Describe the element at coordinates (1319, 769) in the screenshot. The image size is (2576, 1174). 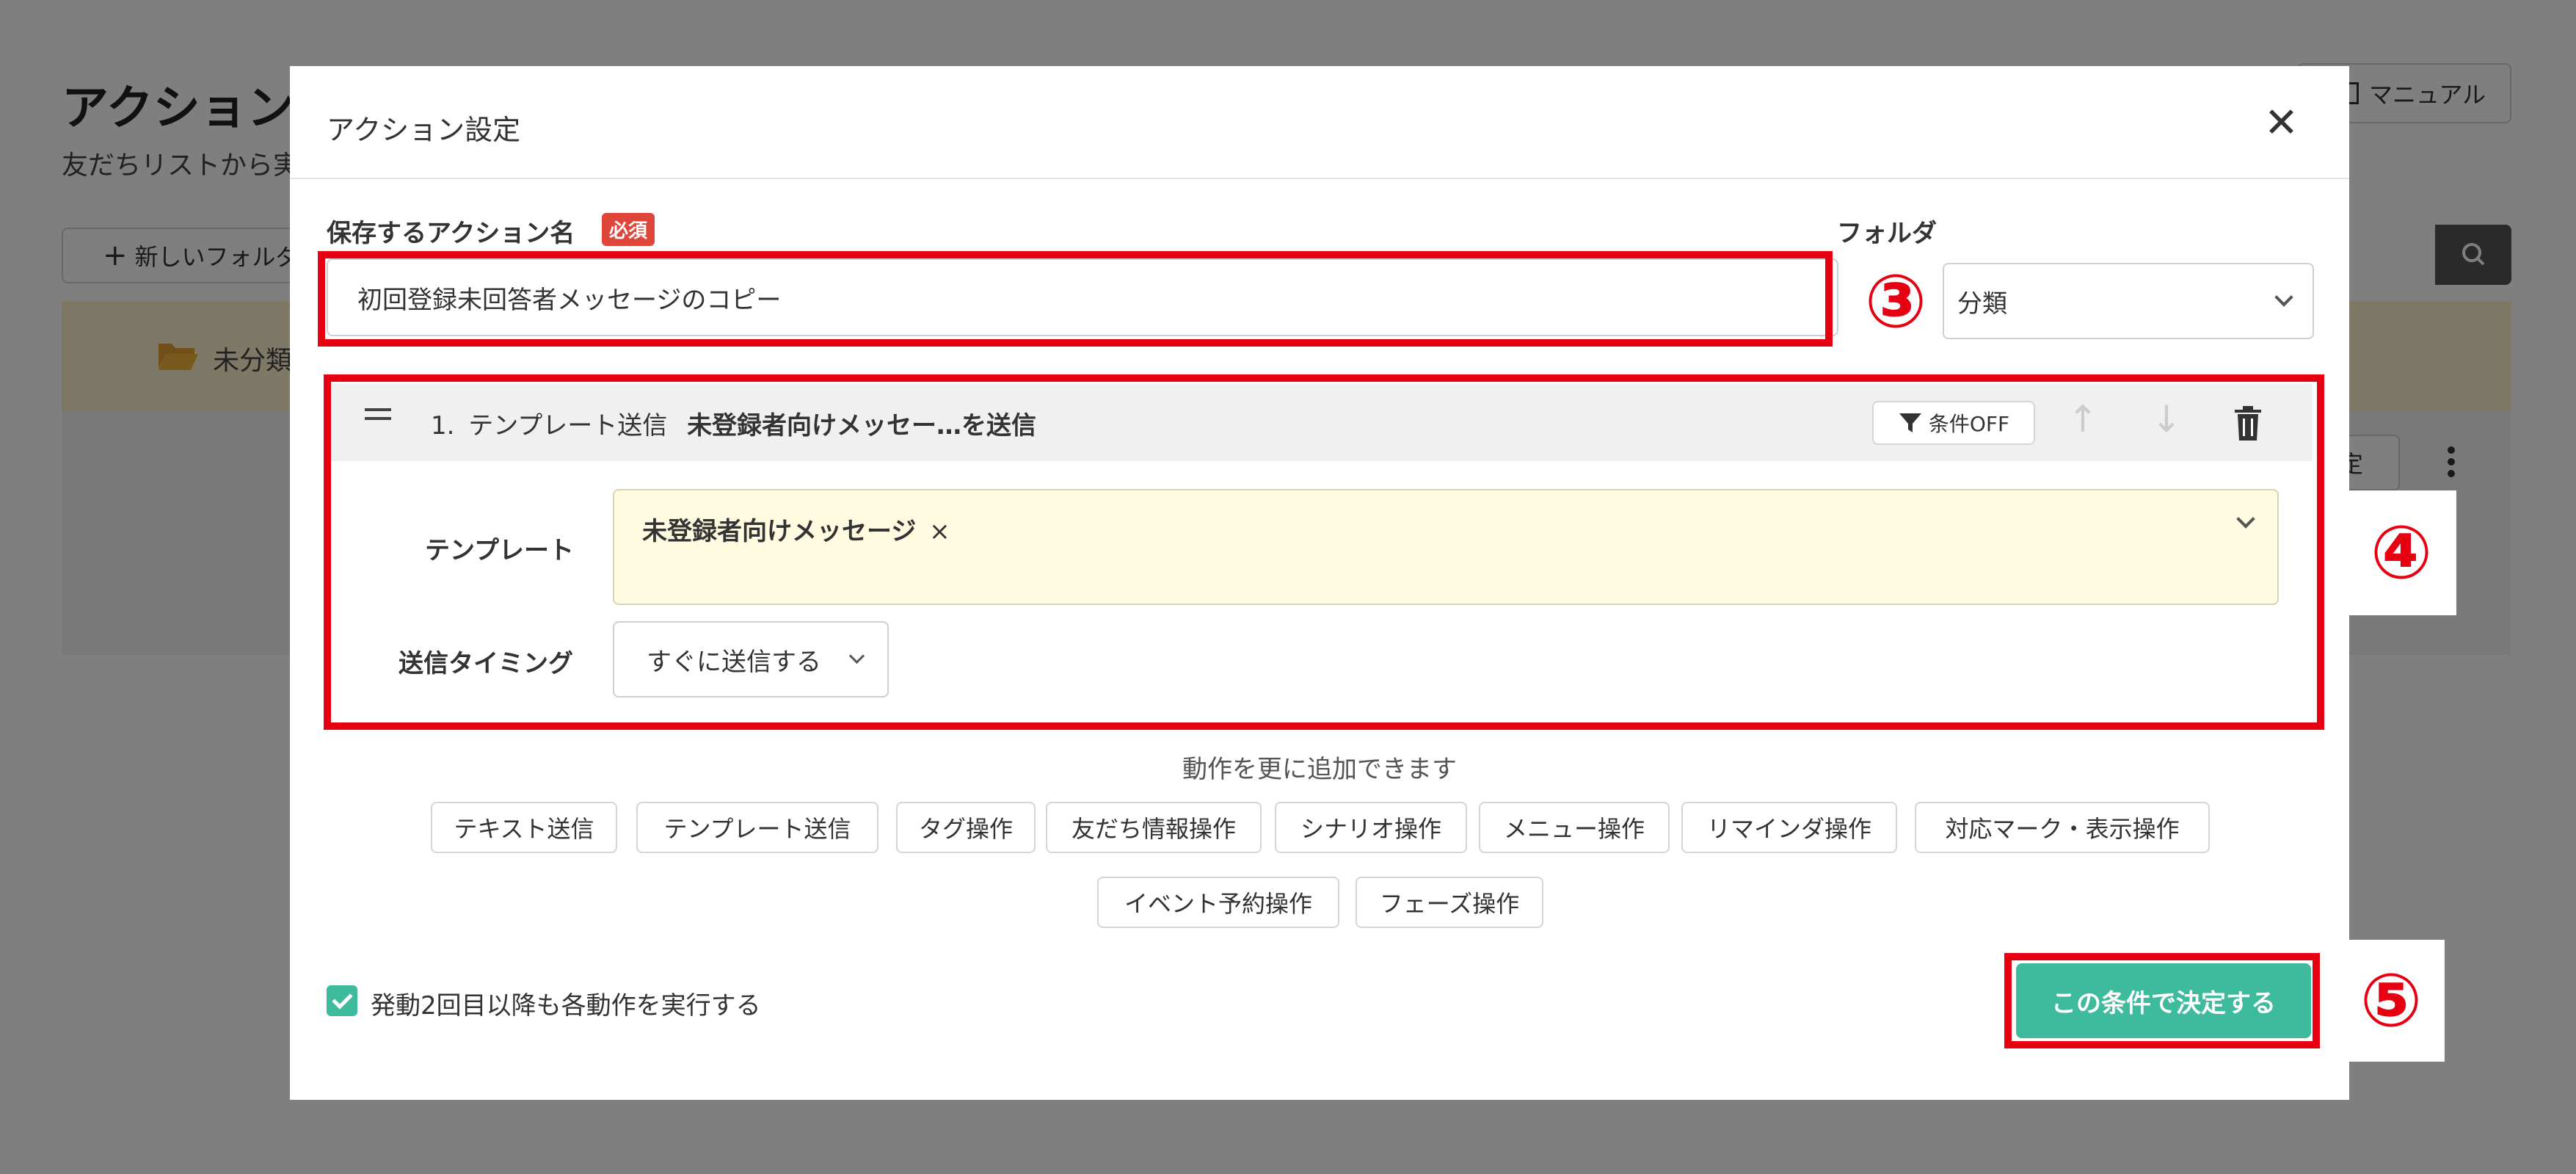
I see `add-action-hint: 動作を更に追加できます` at that location.